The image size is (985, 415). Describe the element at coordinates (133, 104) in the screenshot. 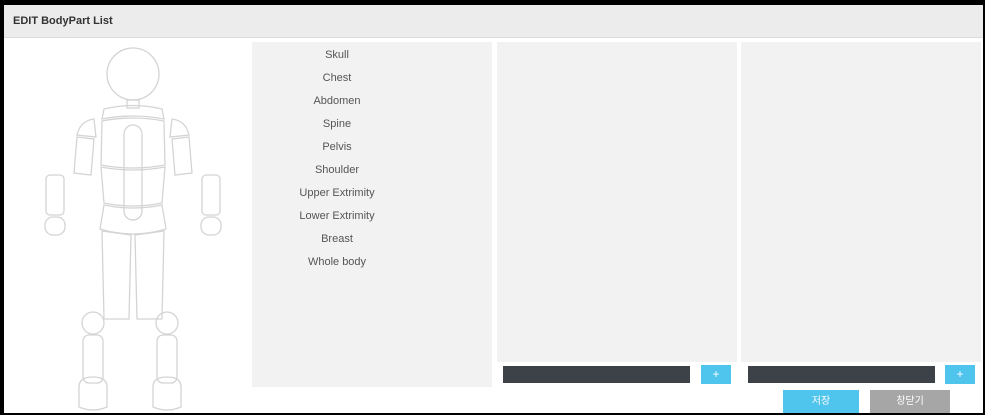

I see `body-neck` at that location.